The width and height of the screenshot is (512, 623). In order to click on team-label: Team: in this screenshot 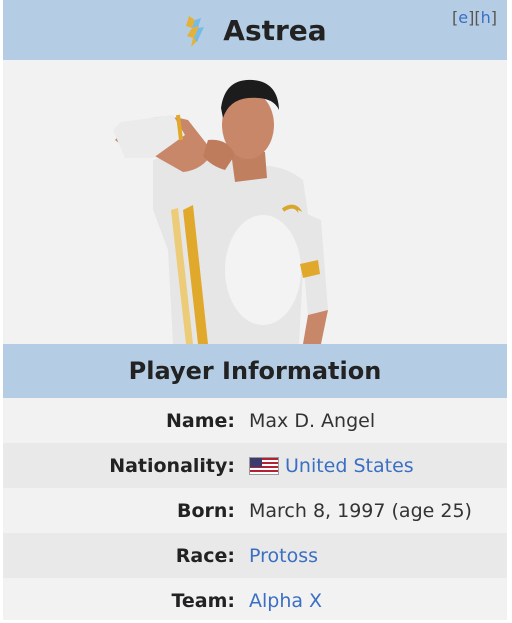, I will do `click(203, 600)`.